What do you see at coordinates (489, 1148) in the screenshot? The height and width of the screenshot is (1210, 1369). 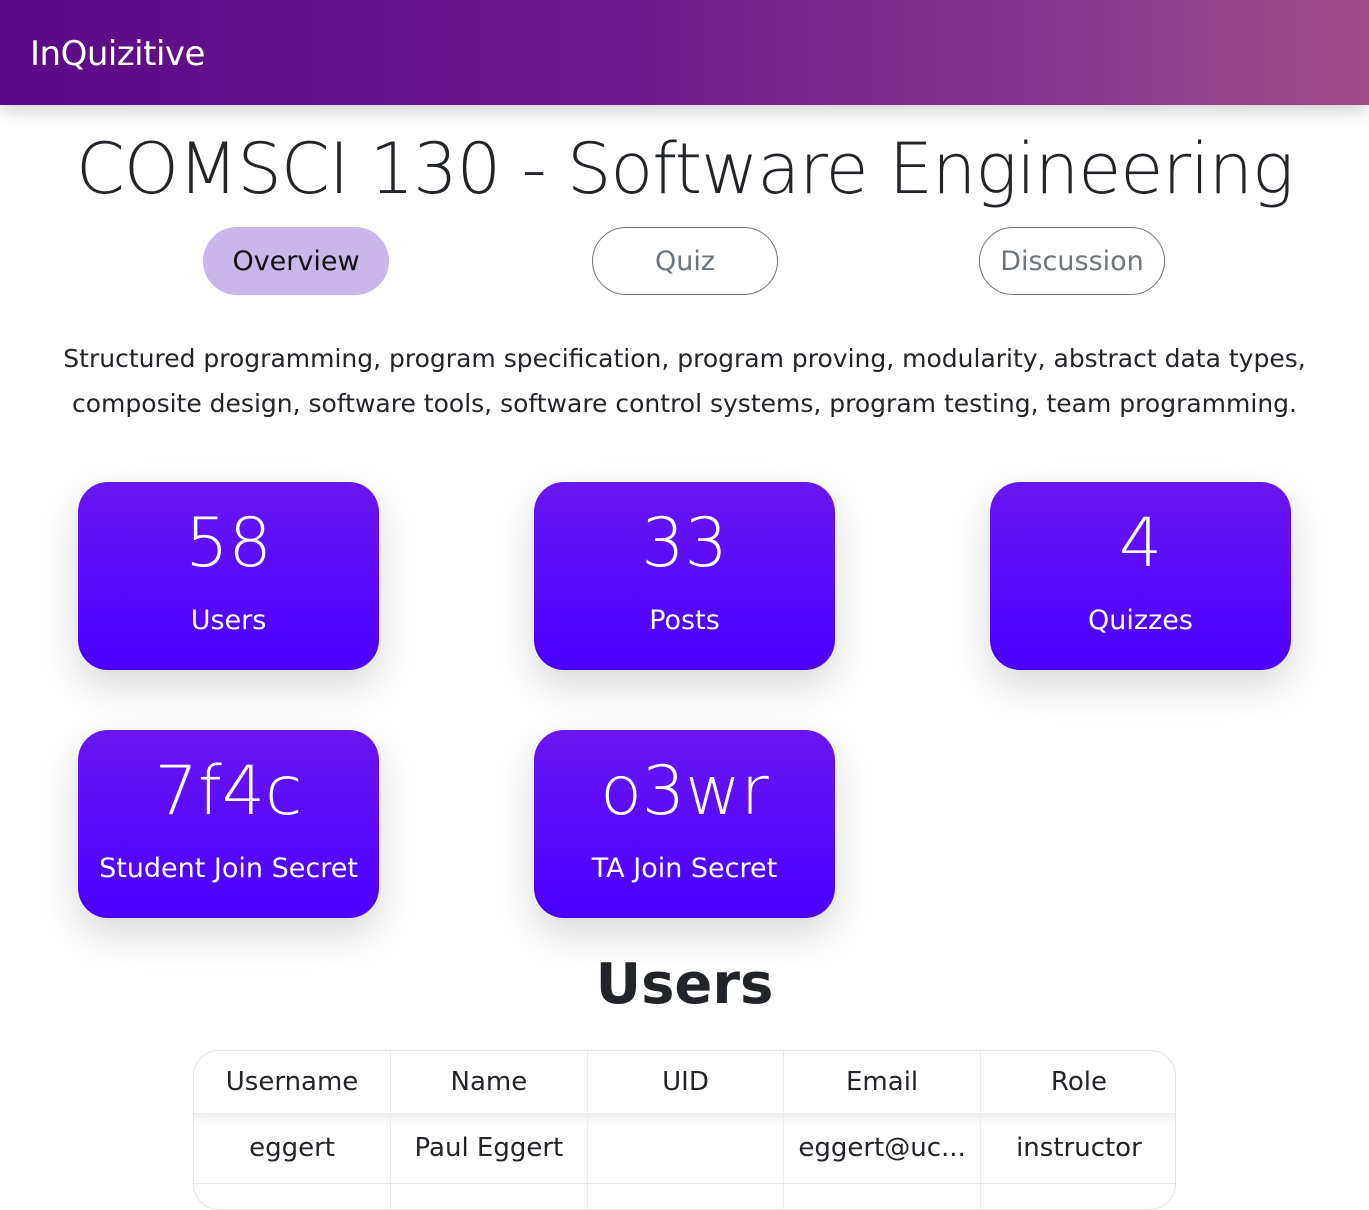 I see `cell-name: Paul Eggert` at bounding box center [489, 1148].